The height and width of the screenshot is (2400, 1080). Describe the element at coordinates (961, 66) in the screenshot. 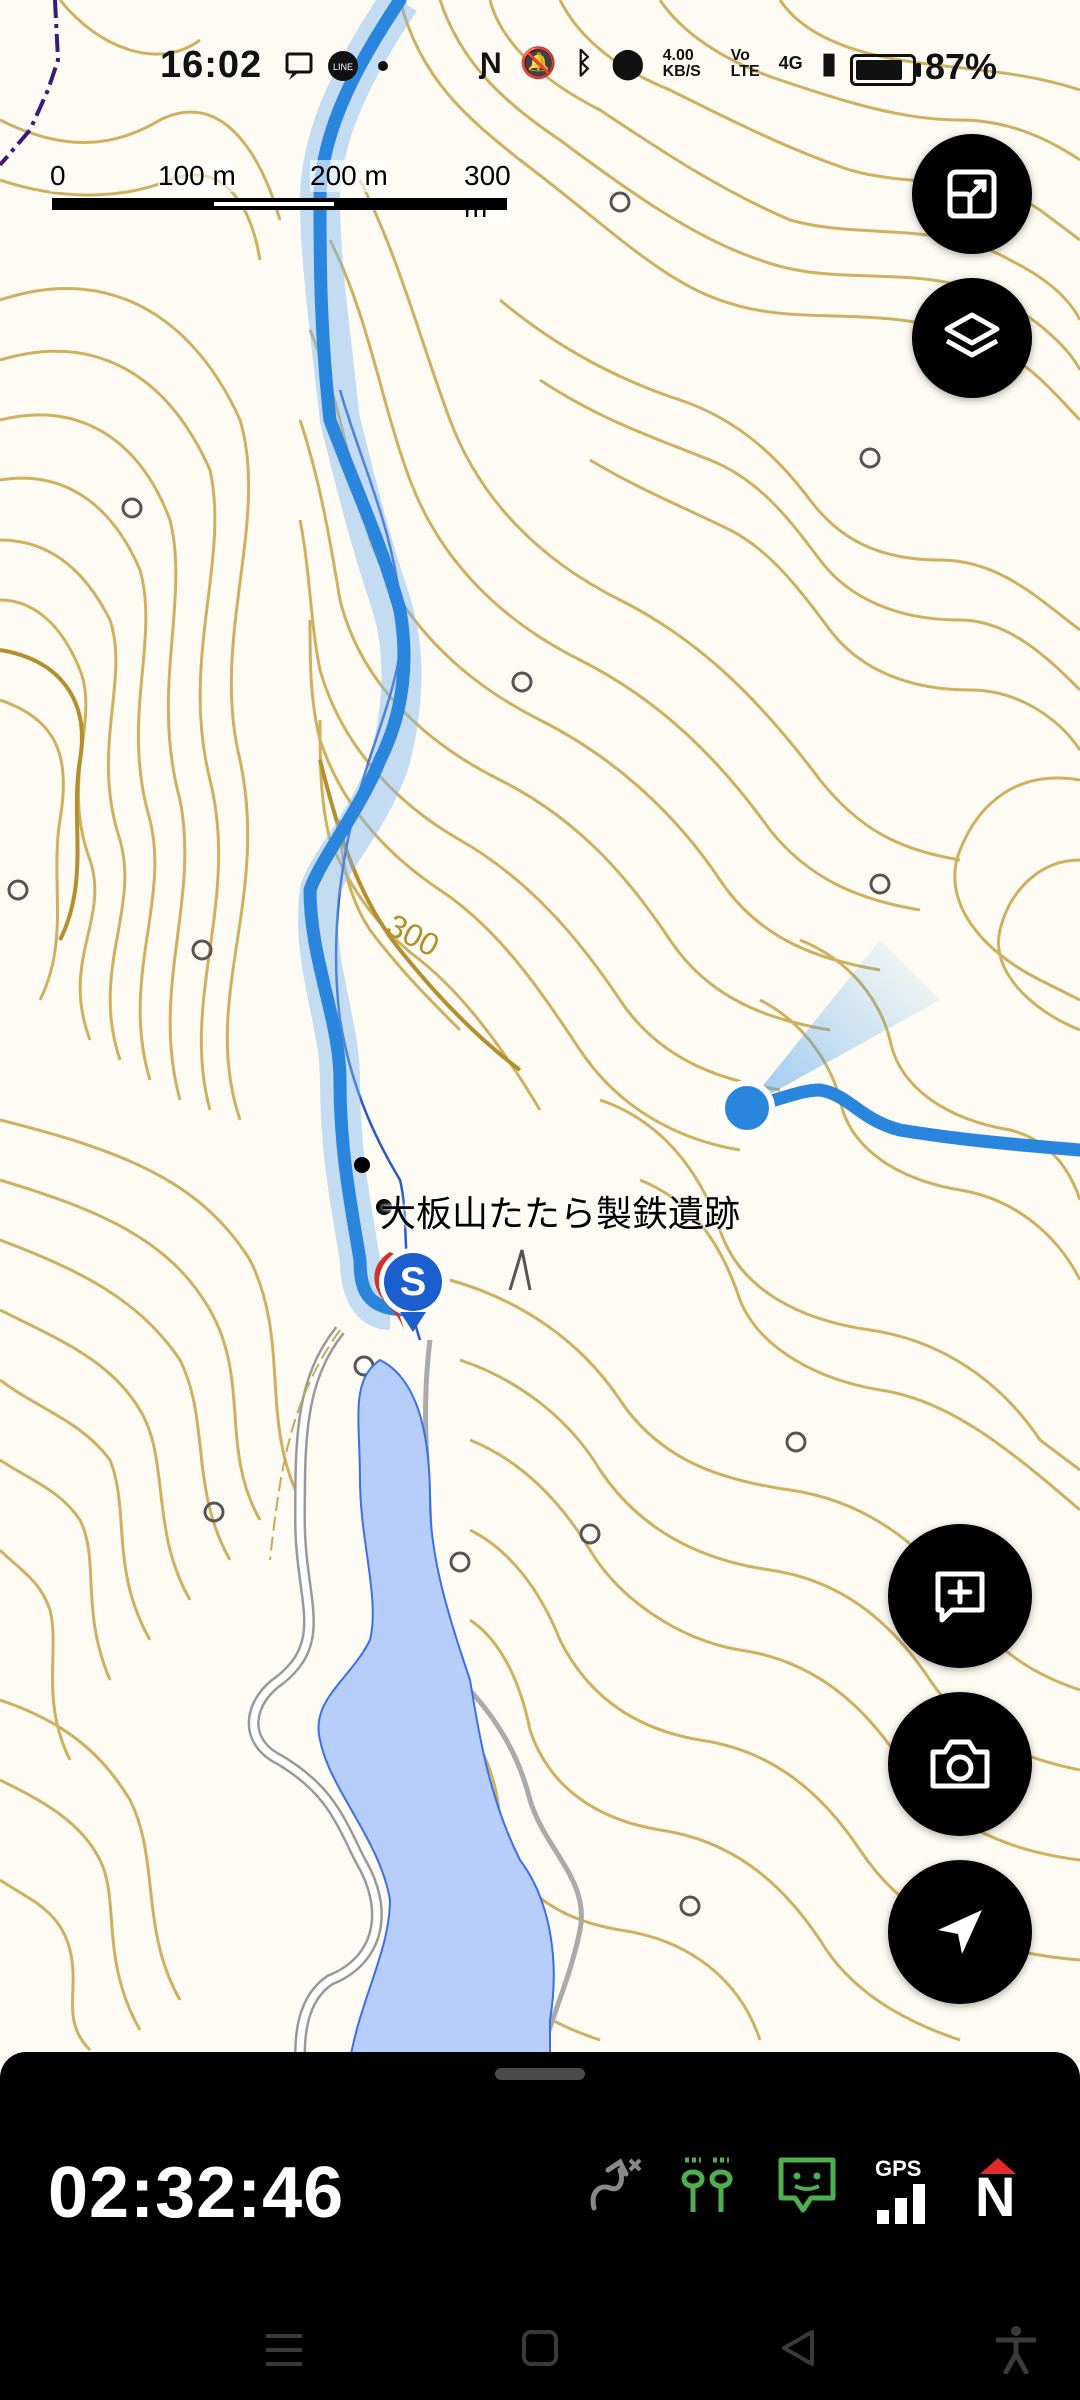

I see `battery-percent: 87%` at that location.